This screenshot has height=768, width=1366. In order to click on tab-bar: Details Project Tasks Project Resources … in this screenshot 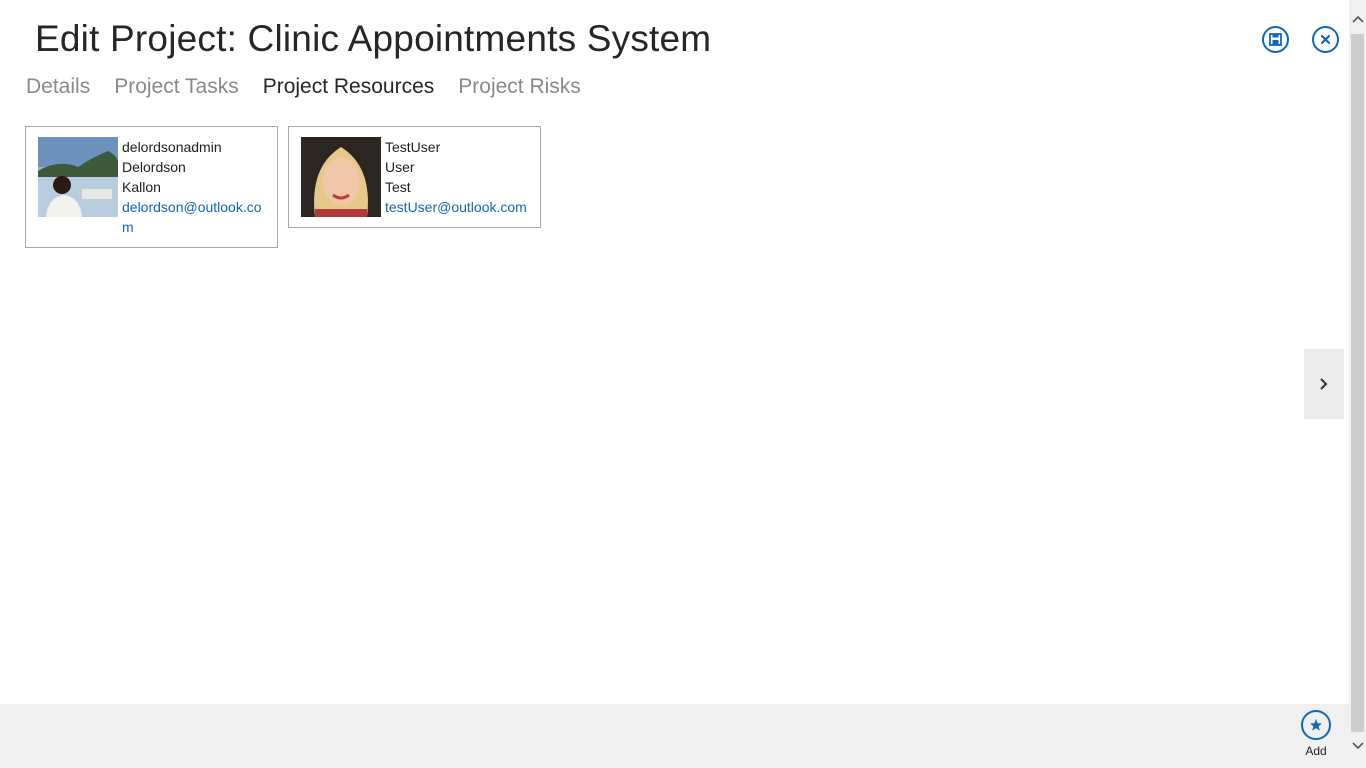, I will do `click(303, 87)`.